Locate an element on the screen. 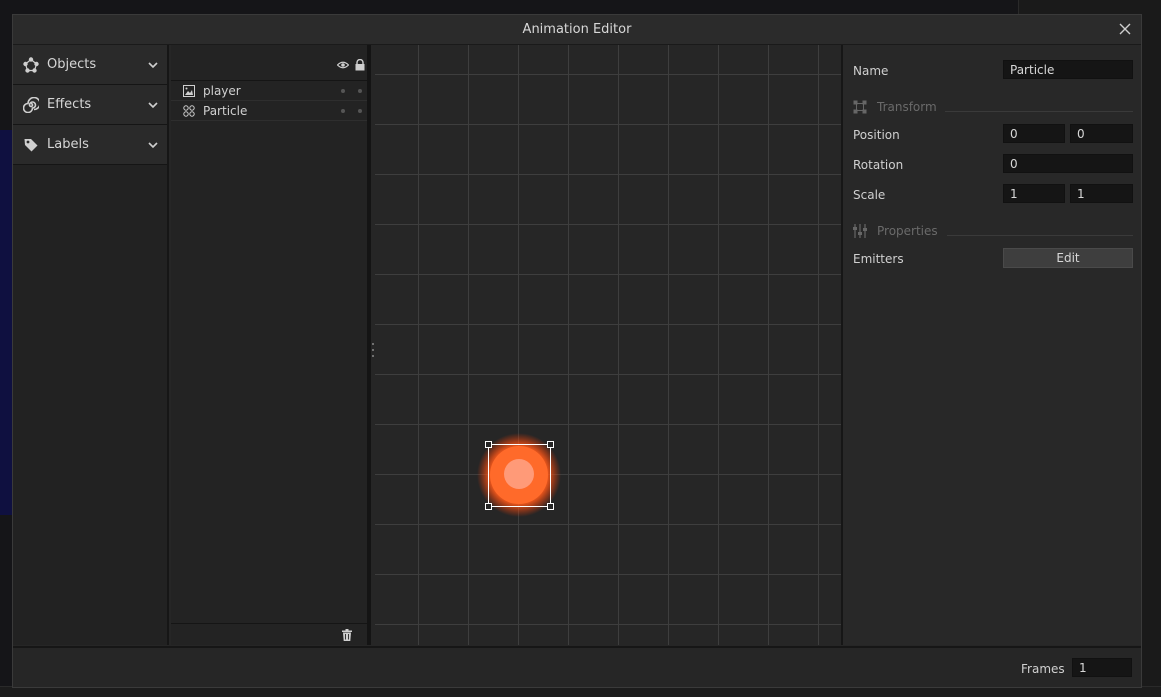 This screenshot has width=1161, height=697. particle-icon is located at coordinates (189, 111).